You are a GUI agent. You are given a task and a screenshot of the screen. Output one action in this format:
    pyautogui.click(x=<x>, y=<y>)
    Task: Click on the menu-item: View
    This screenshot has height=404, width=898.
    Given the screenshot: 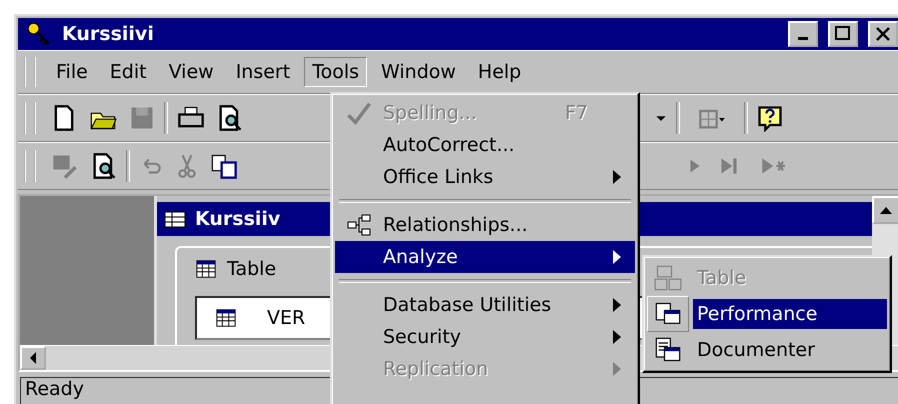 What is the action you would take?
    pyautogui.click(x=191, y=72)
    